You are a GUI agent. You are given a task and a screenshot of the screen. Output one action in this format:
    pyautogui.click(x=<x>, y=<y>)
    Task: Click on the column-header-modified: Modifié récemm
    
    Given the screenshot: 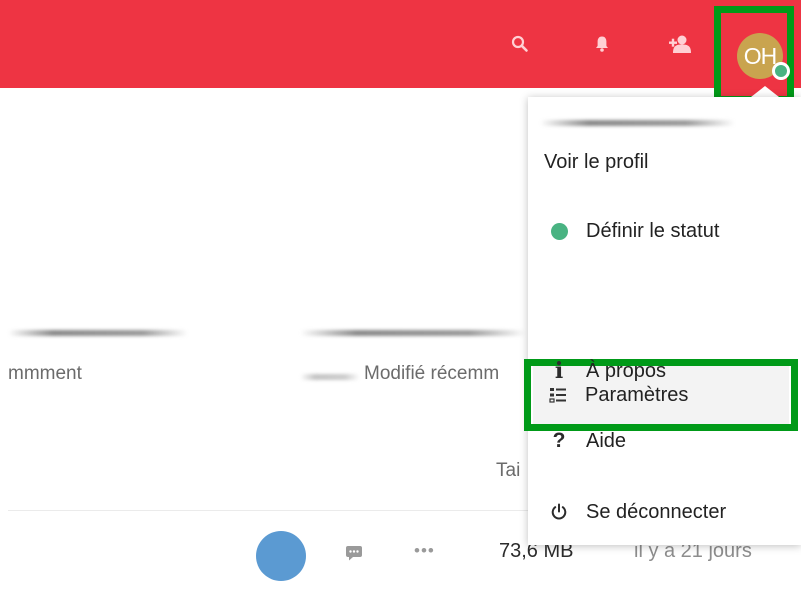 What is the action you would take?
    pyautogui.click(x=431, y=374)
    